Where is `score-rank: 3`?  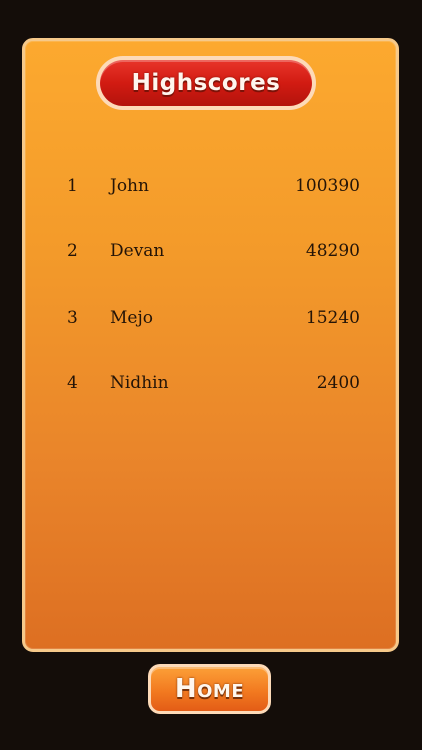 score-rank: 3 is located at coordinates (72, 318).